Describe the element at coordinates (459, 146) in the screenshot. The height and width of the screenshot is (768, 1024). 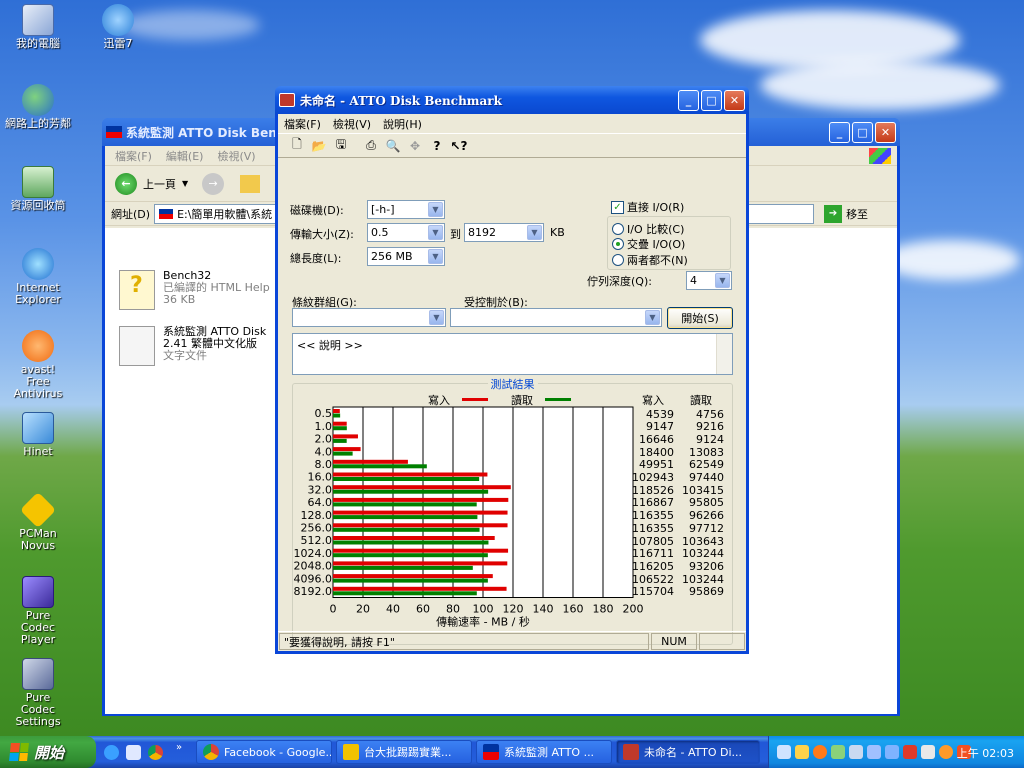
I see `context-help-icon: ↖?` at that location.